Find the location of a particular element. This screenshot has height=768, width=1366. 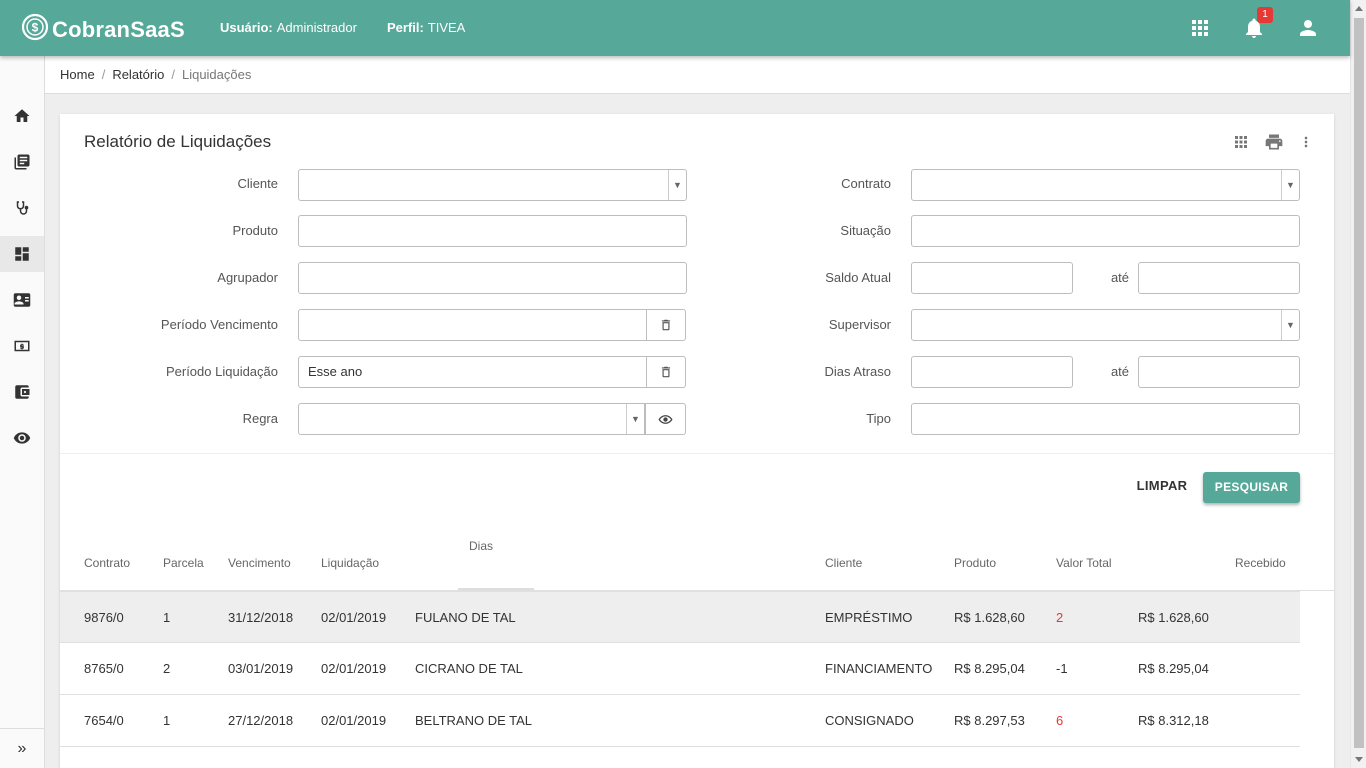

sidebar-item-contacts is located at coordinates (22, 300).